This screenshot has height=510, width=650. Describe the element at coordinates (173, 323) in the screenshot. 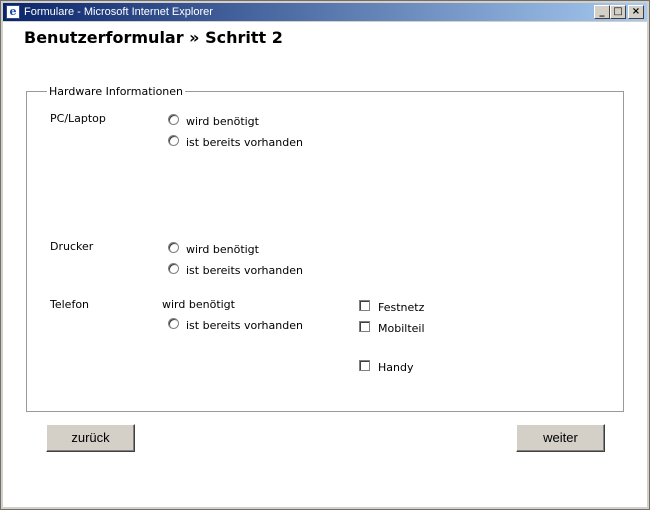

I see `telefon-existing-radio` at that location.